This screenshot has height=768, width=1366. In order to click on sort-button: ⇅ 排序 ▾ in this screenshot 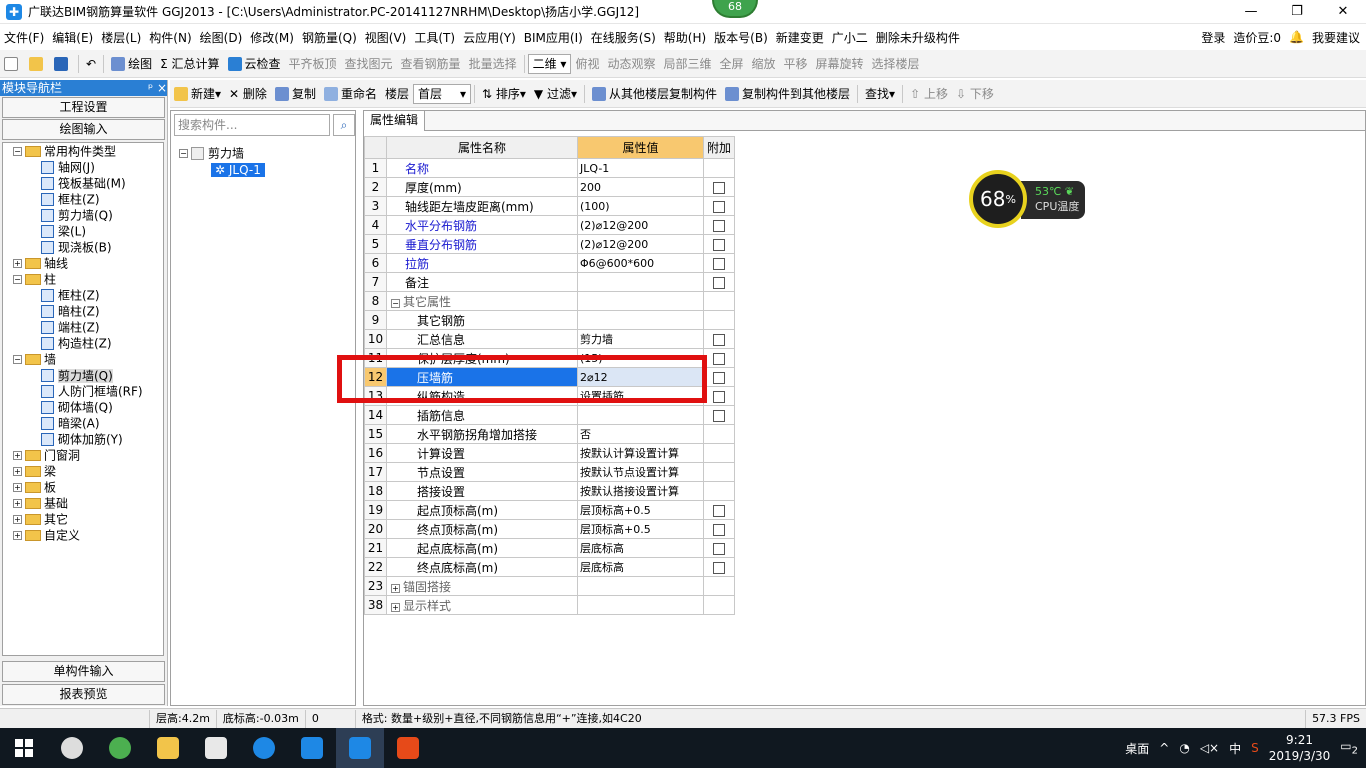, I will do `click(504, 94)`.